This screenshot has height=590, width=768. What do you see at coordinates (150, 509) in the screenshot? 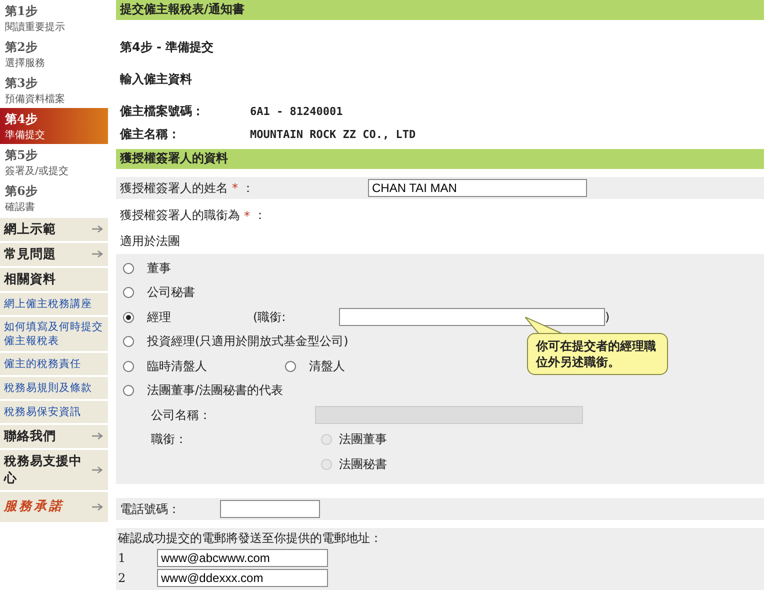
I see `field-label: 電話號碼：` at bounding box center [150, 509].